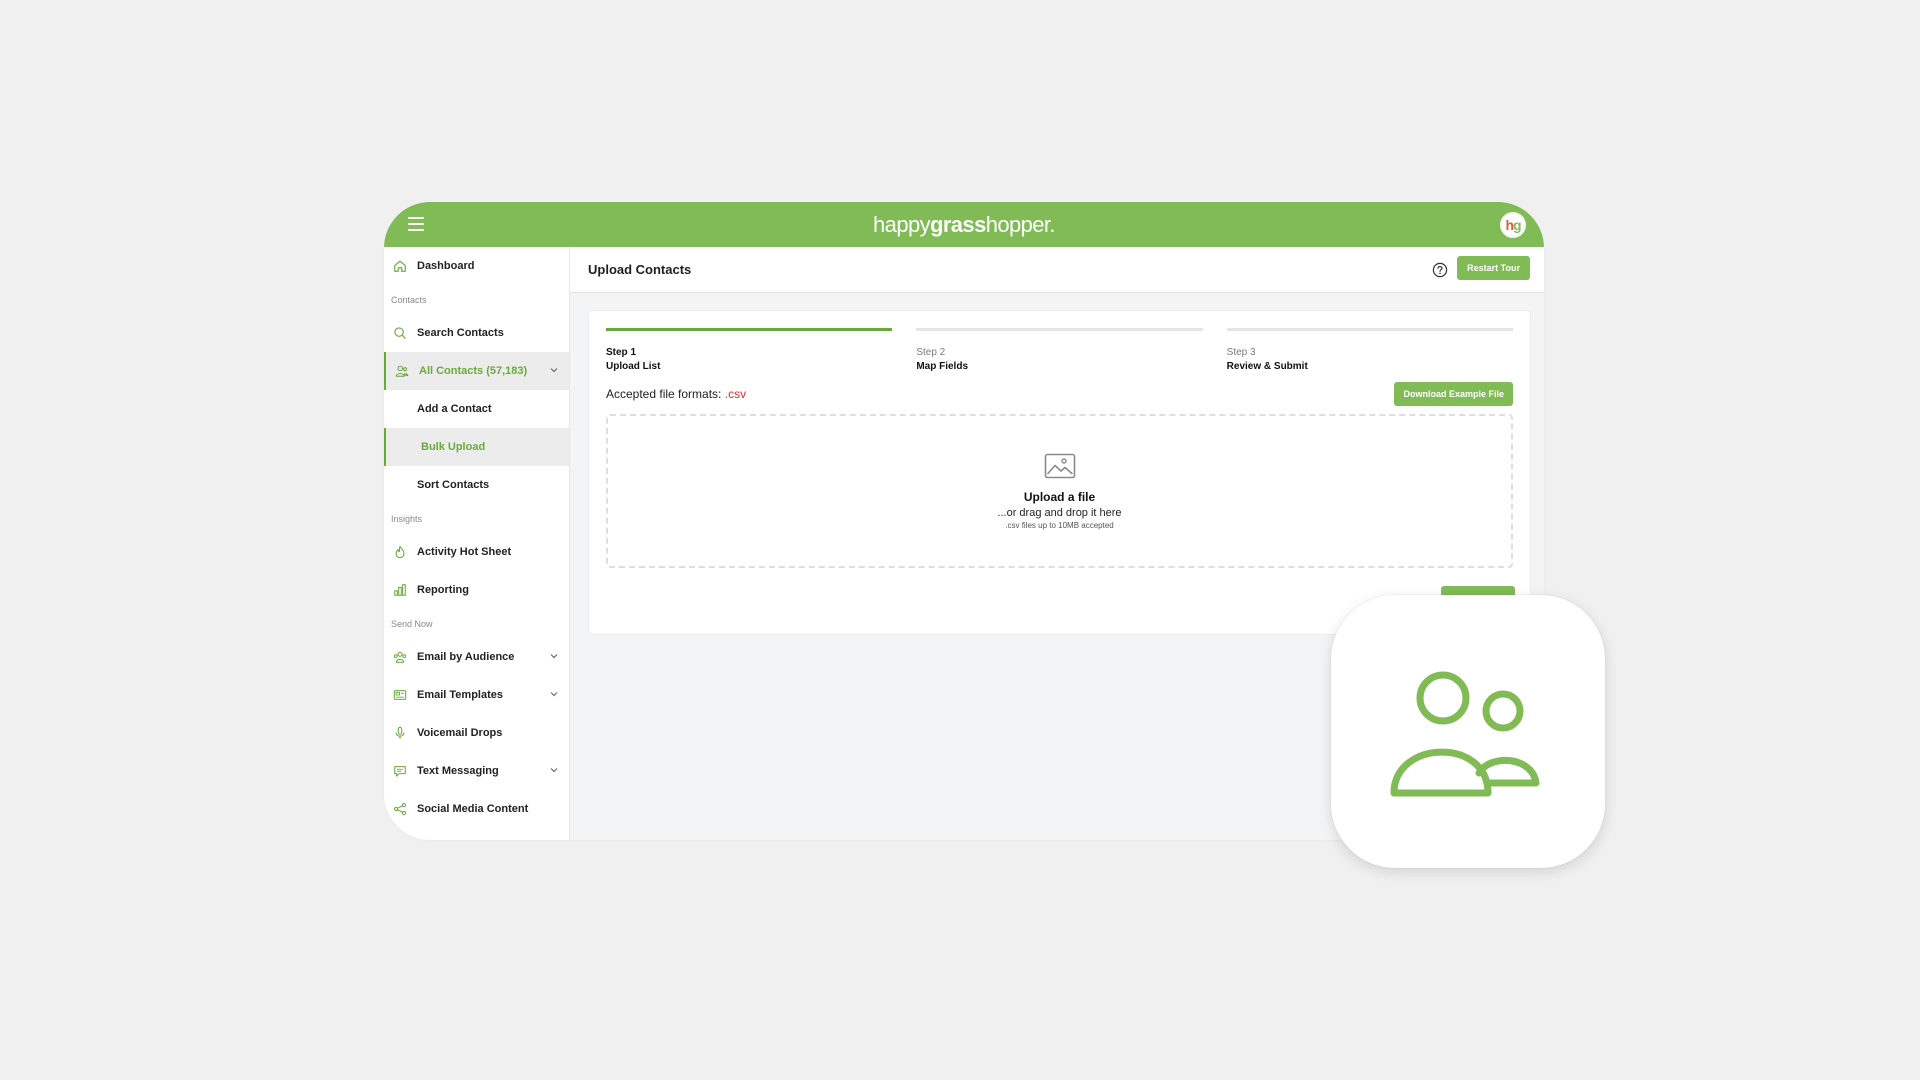  What do you see at coordinates (1517, 225) in the screenshot?
I see `avatar-g: g` at bounding box center [1517, 225].